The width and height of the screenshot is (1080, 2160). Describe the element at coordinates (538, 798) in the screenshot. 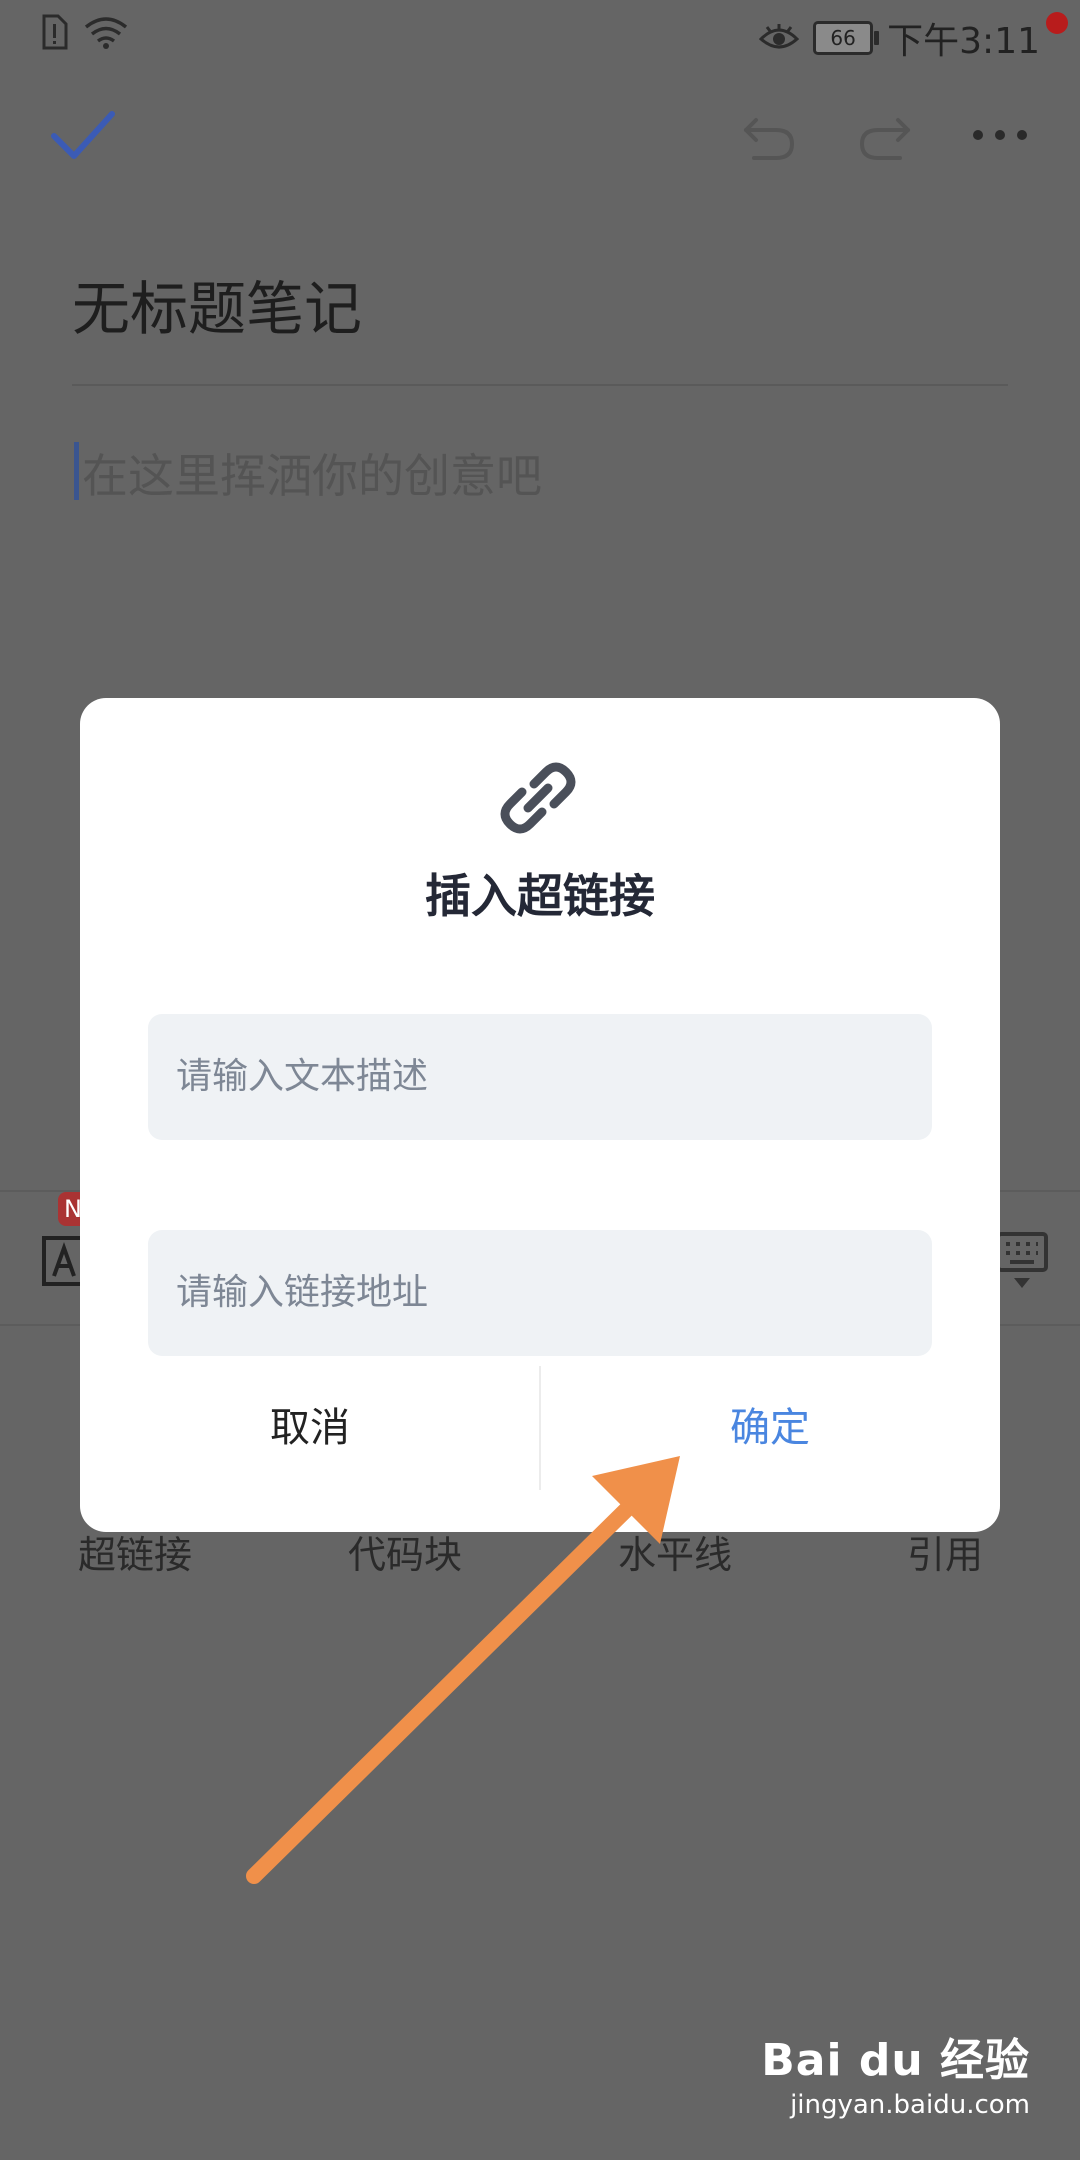

I see `link-icon` at that location.